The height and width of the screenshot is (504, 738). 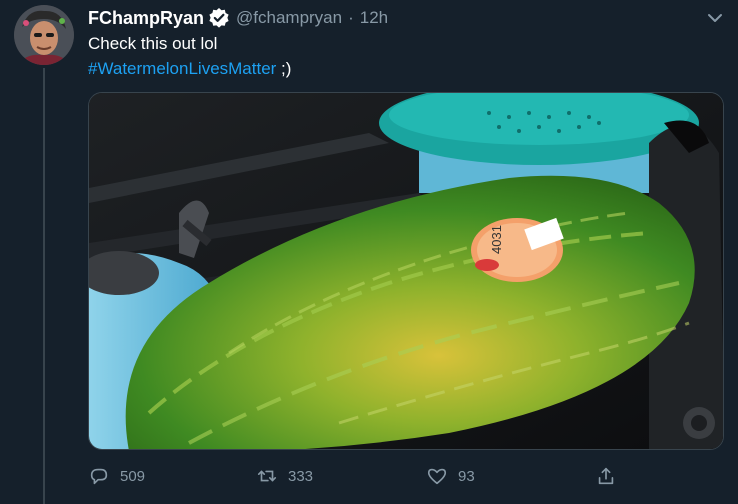 I want to click on user-handle: @fchampryan, so click(x=289, y=18).